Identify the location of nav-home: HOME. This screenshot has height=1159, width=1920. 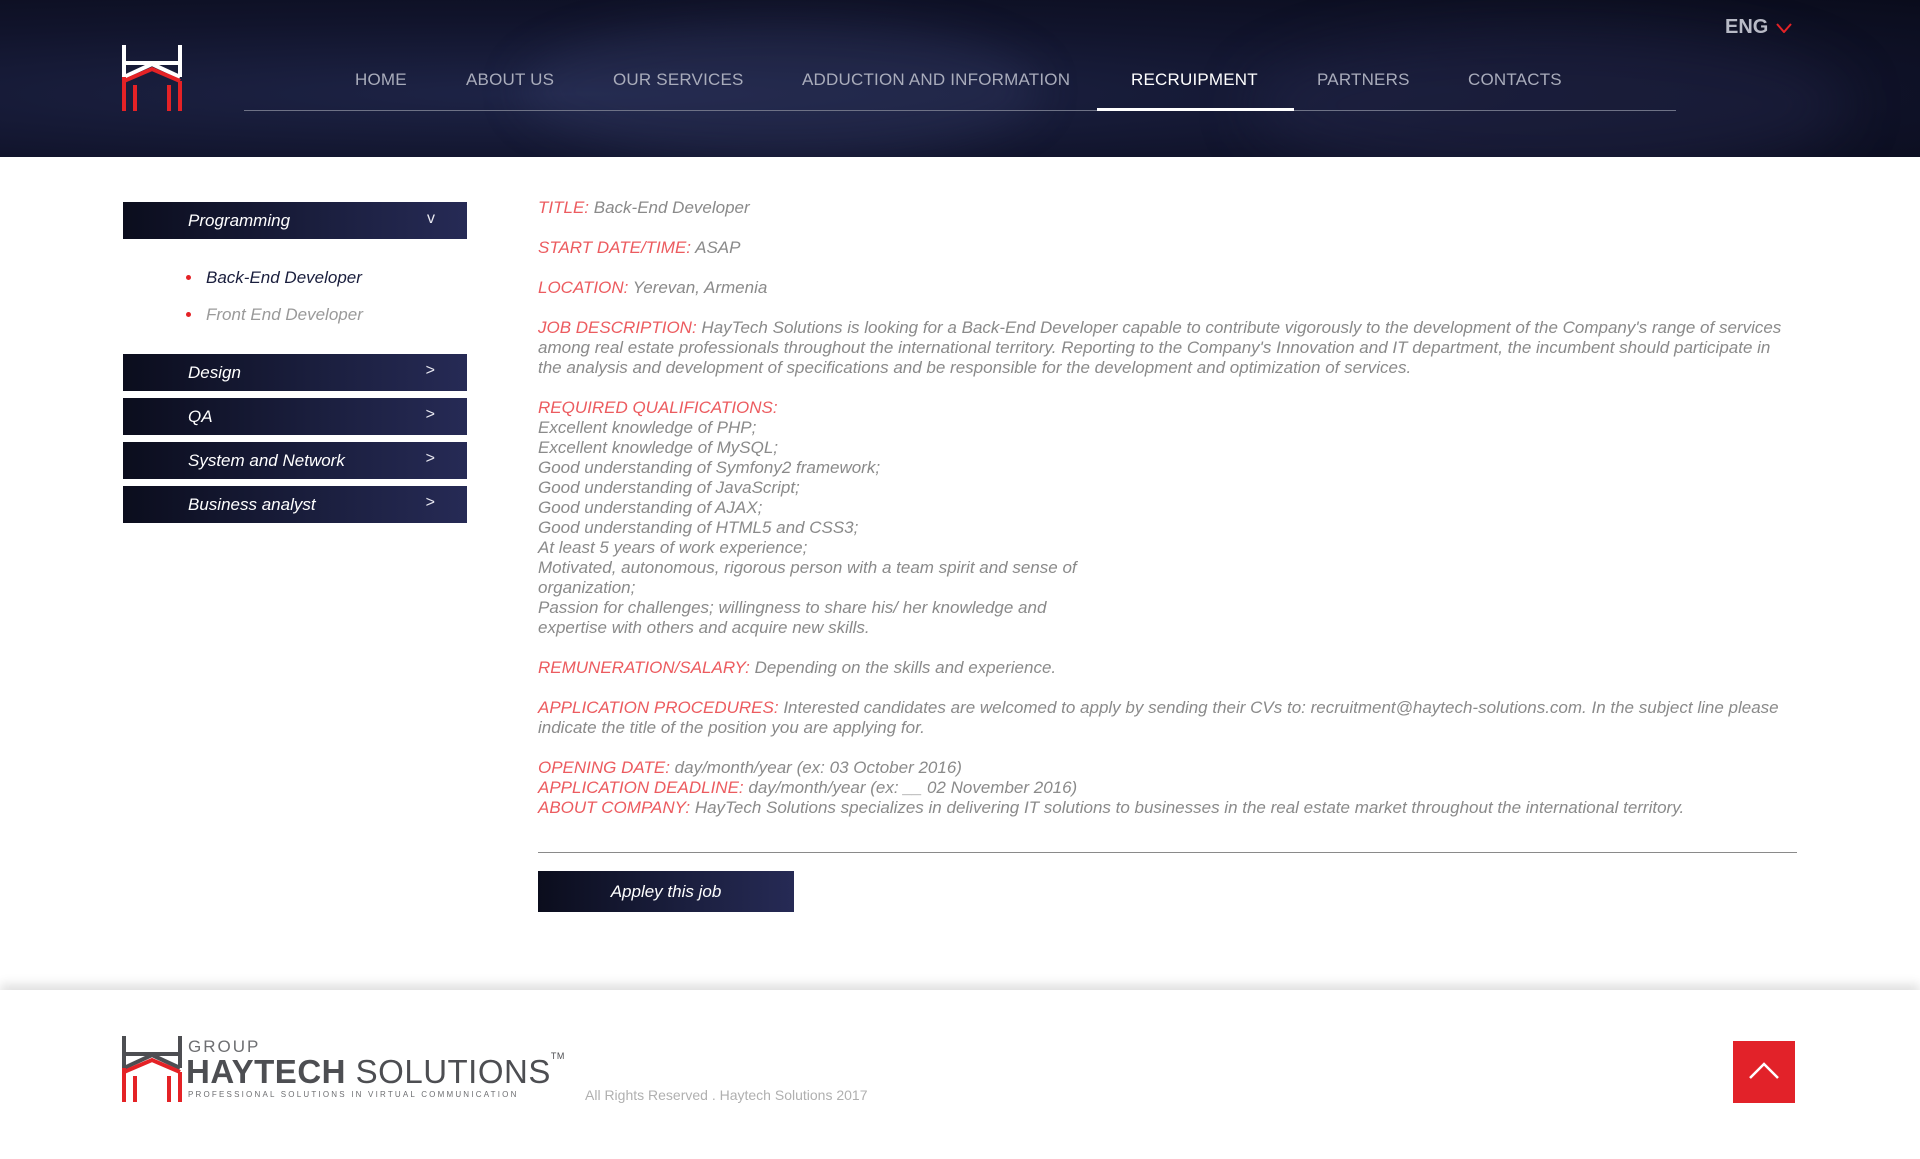
(381, 80).